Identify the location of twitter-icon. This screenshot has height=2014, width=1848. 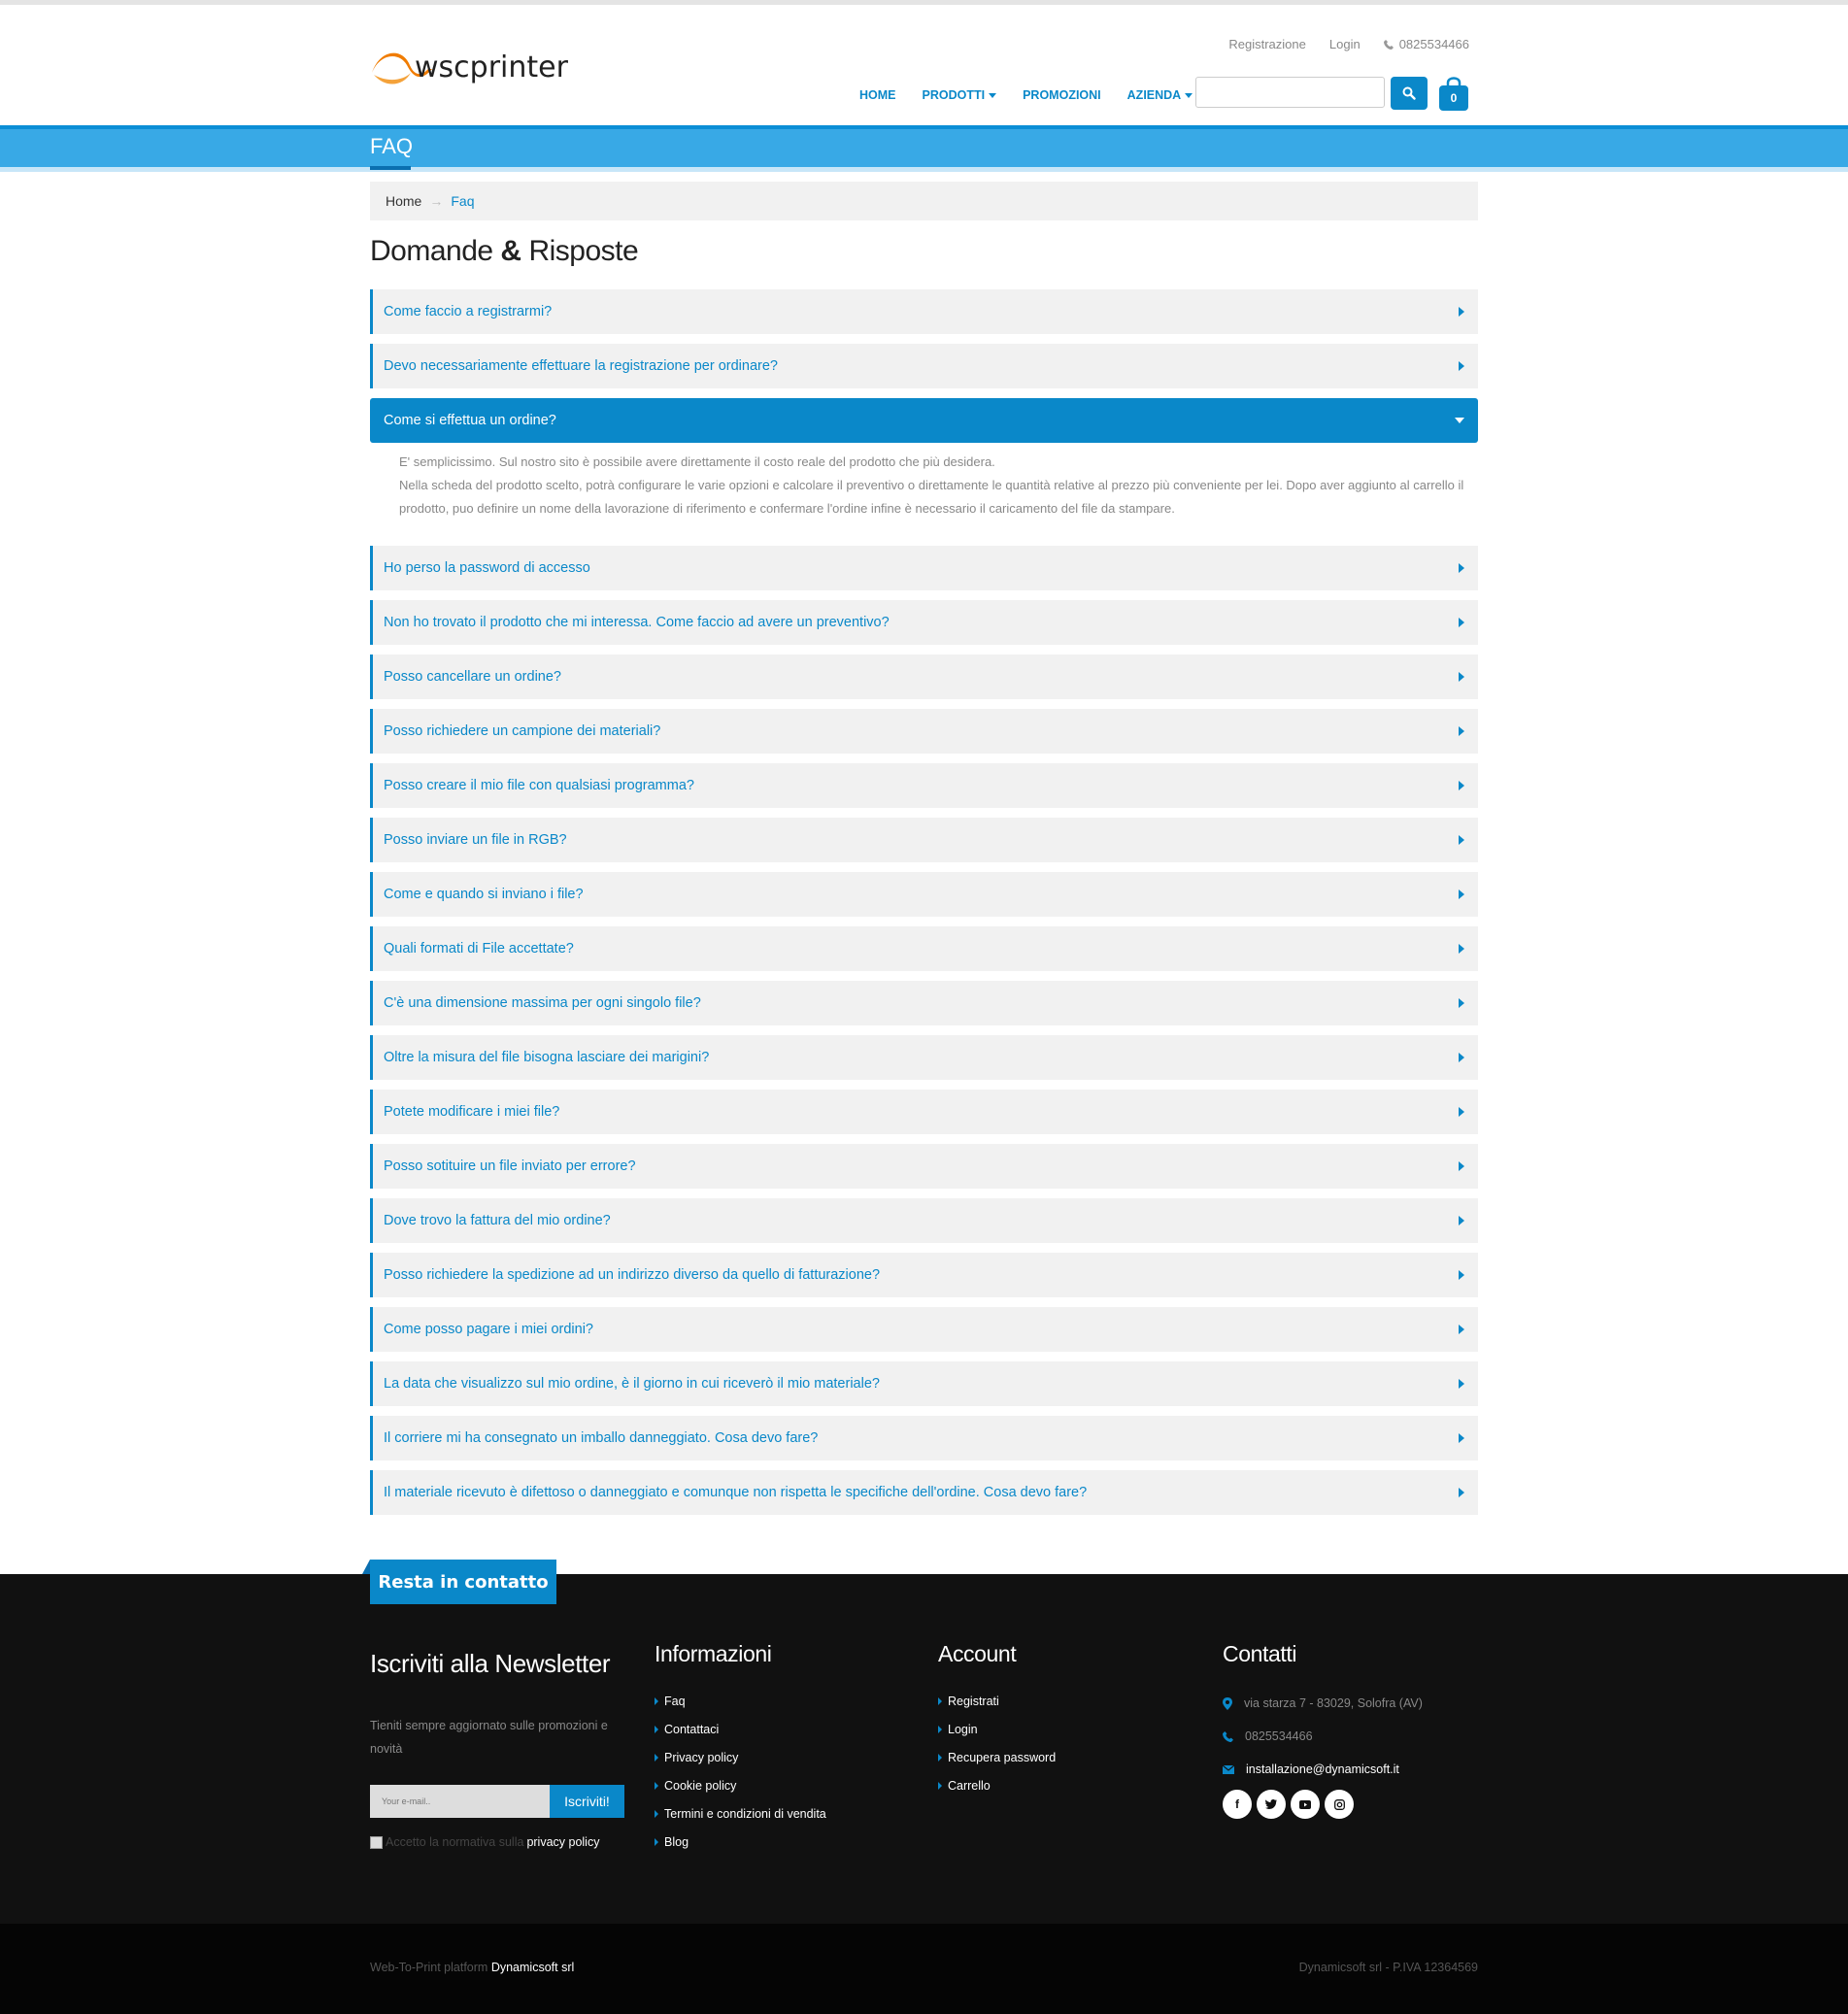
(1271, 1804).